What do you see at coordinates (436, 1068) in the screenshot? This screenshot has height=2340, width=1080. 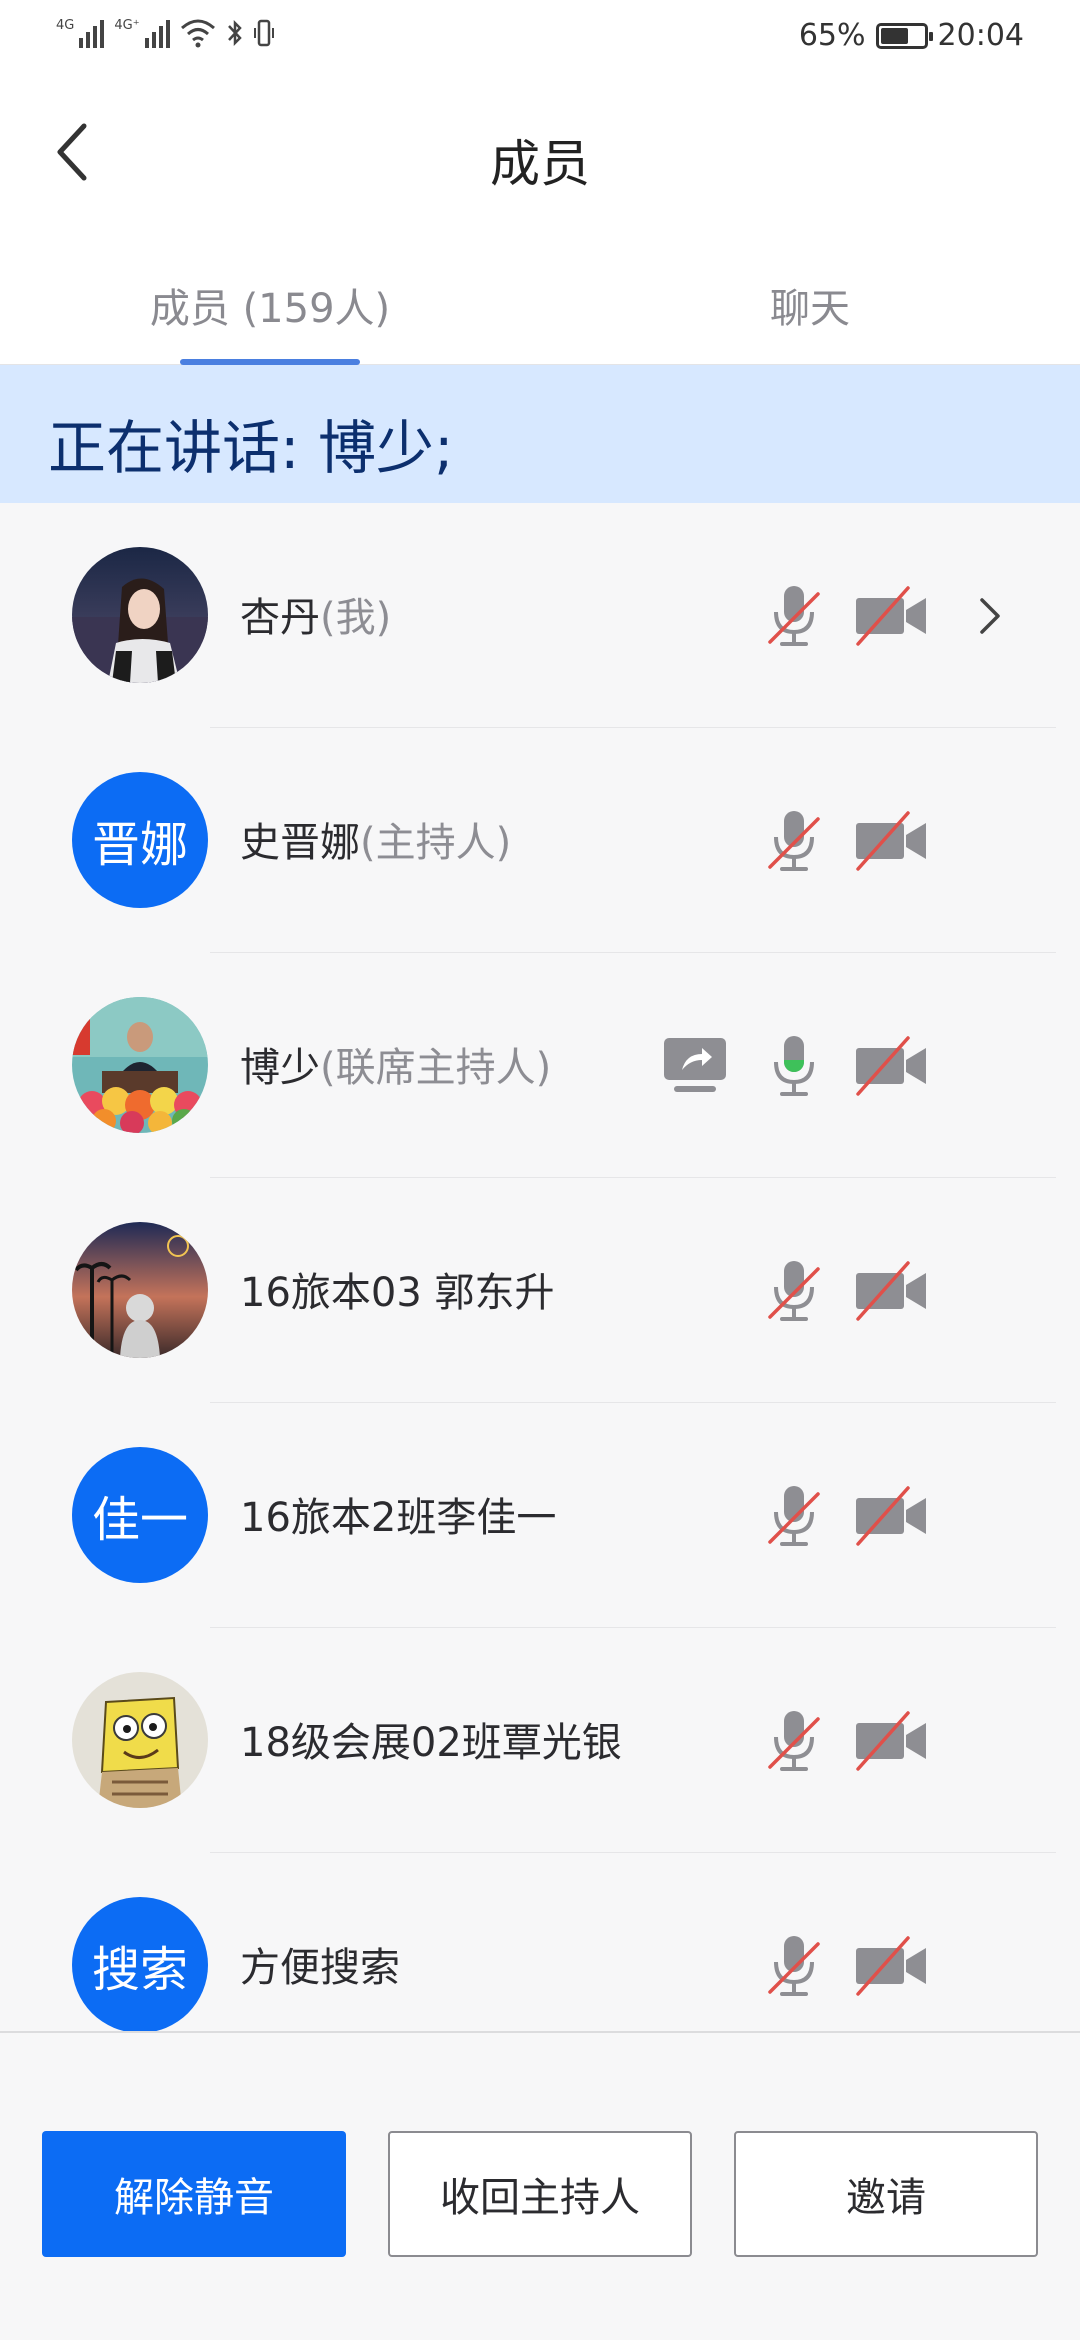 I see `member-role: (联席主持人)` at bounding box center [436, 1068].